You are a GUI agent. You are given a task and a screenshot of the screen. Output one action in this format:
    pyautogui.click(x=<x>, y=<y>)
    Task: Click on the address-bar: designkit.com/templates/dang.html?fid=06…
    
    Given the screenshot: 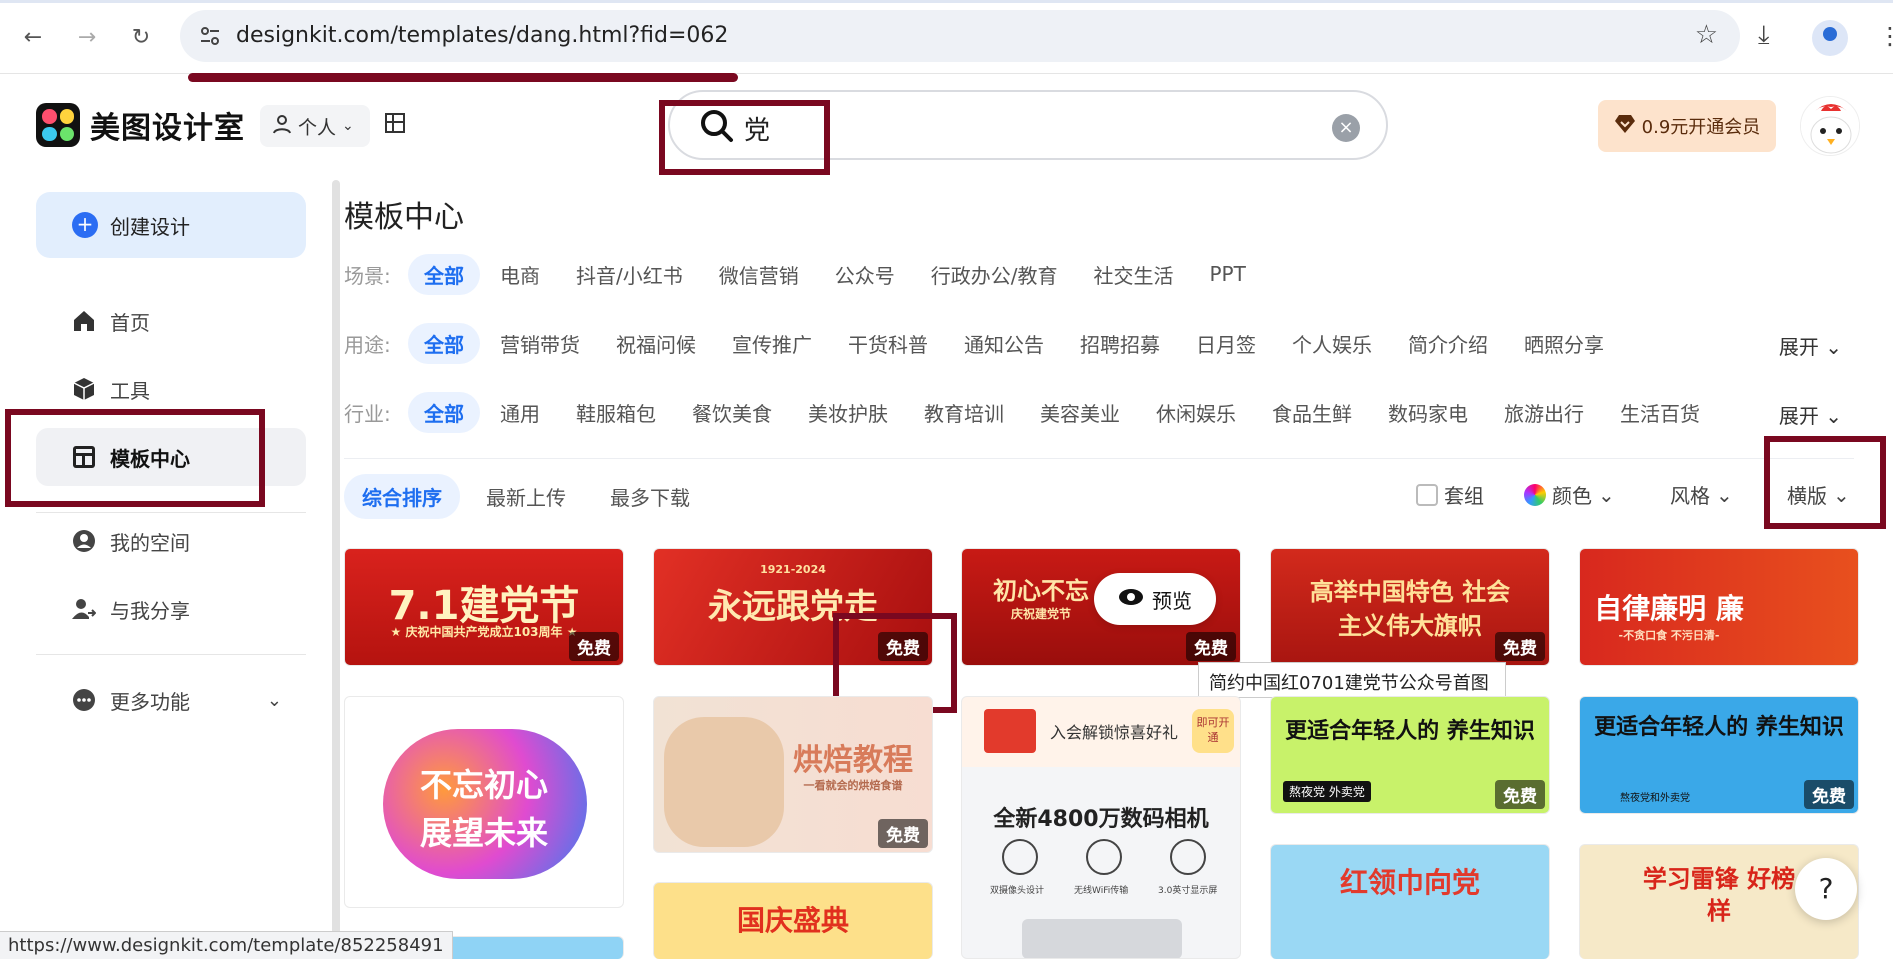 What is the action you would take?
    pyautogui.click(x=960, y=36)
    